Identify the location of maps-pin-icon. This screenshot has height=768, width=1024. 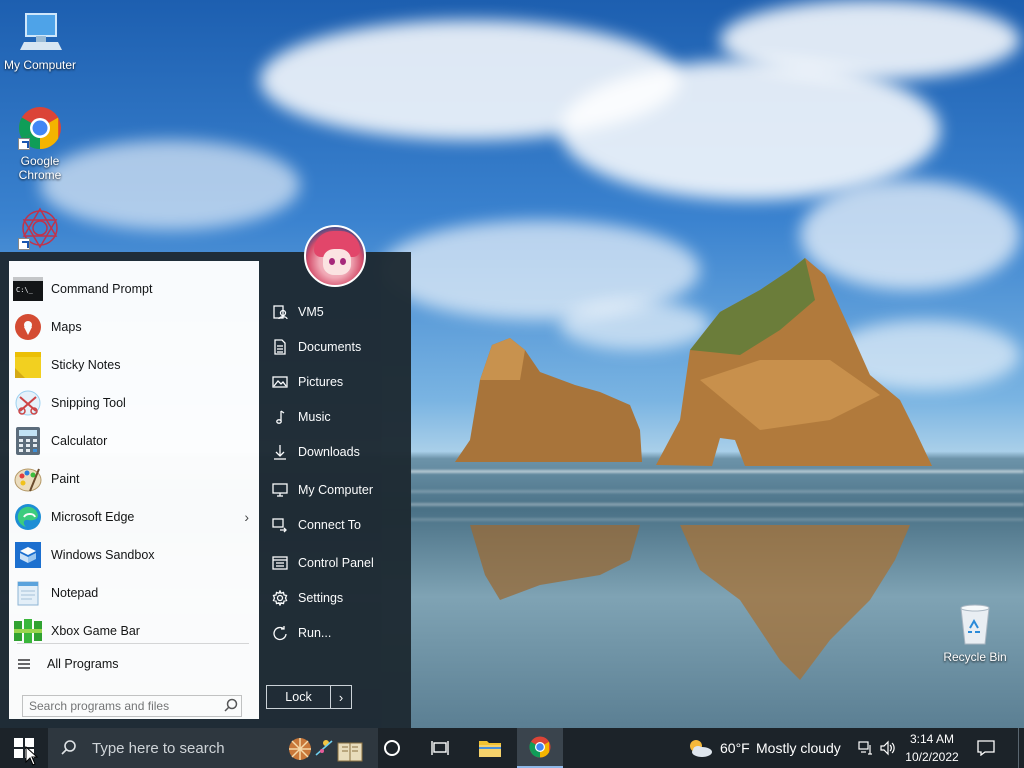
(28, 327).